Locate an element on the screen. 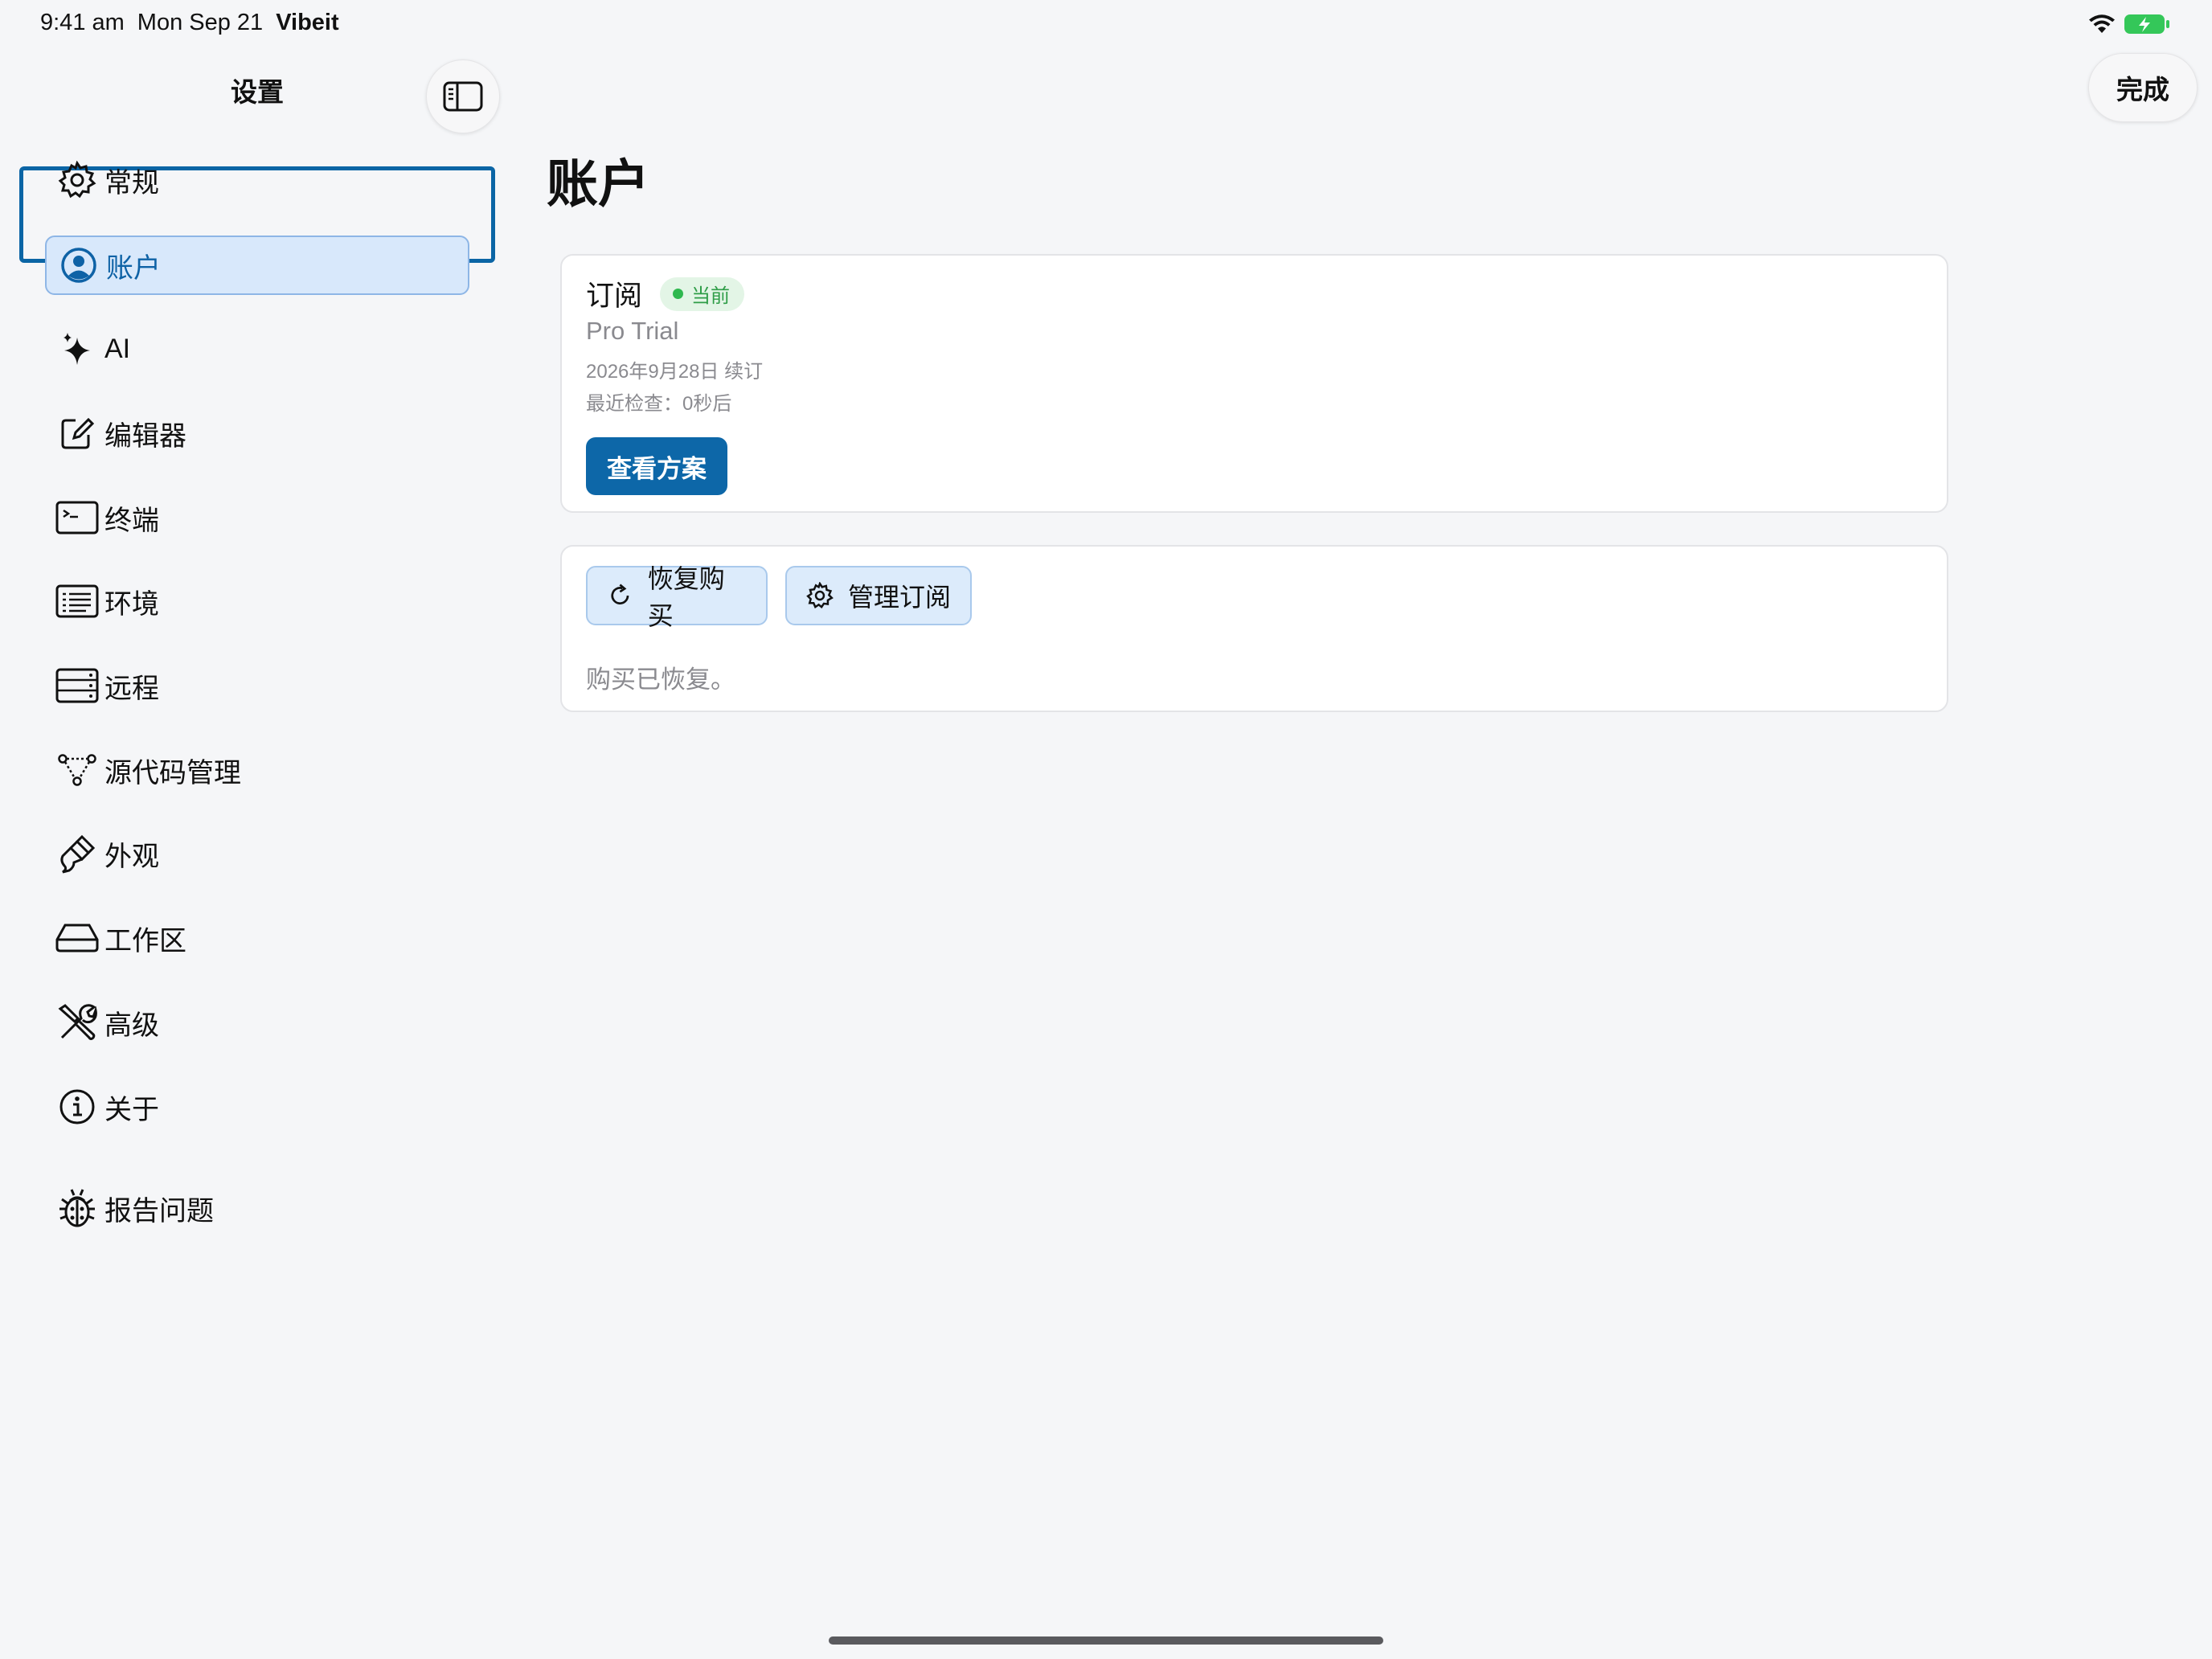 The width and height of the screenshot is (2212, 1659). sidebar-item-label: 远程 is located at coordinates (131, 688).